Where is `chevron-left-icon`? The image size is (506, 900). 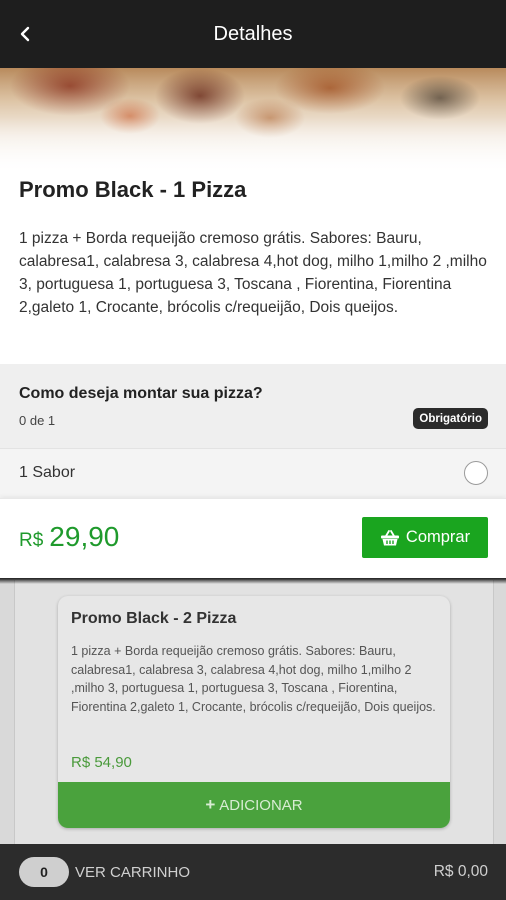
chevron-left-icon is located at coordinates (25, 34).